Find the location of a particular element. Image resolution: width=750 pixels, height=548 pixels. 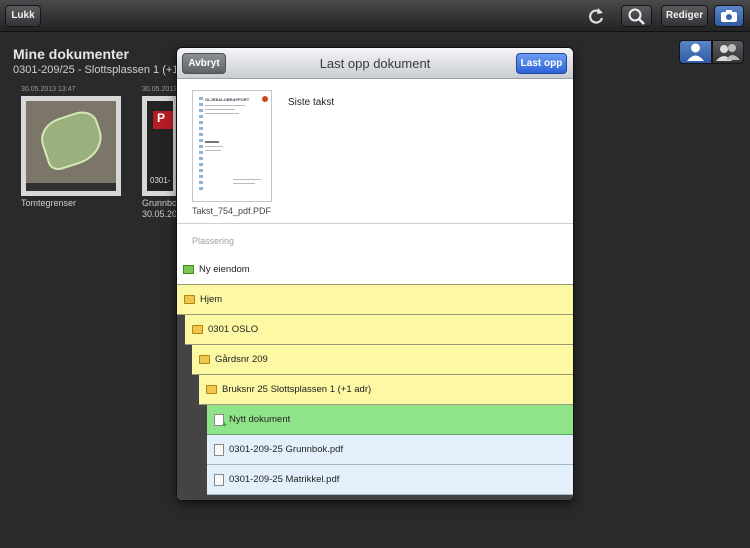

camera-icon is located at coordinates (729, 16).